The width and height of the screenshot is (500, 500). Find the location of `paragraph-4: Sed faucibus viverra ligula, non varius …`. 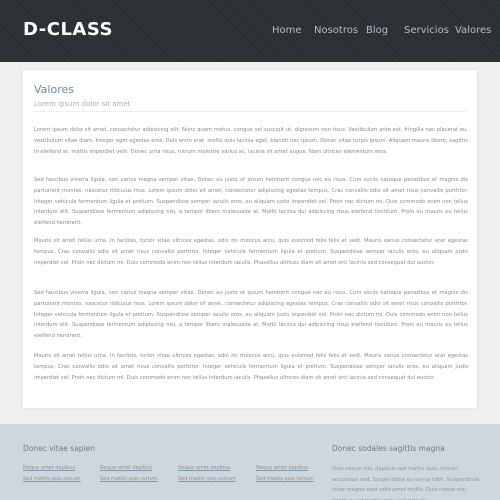

paragraph-4: Sed faucibus viverra ligula, non varius … is located at coordinates (251, 315).